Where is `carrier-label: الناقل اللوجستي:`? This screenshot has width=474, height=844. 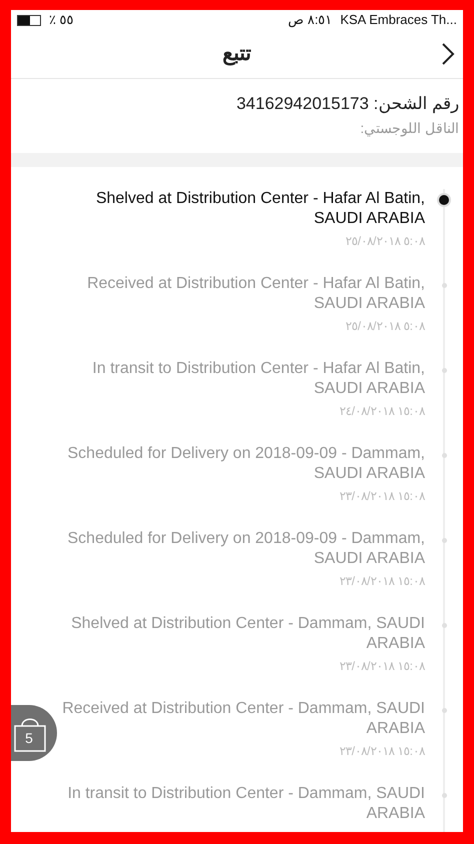
carrier-label: الناقل اللوجستي: is located at coordinates (409, 128).